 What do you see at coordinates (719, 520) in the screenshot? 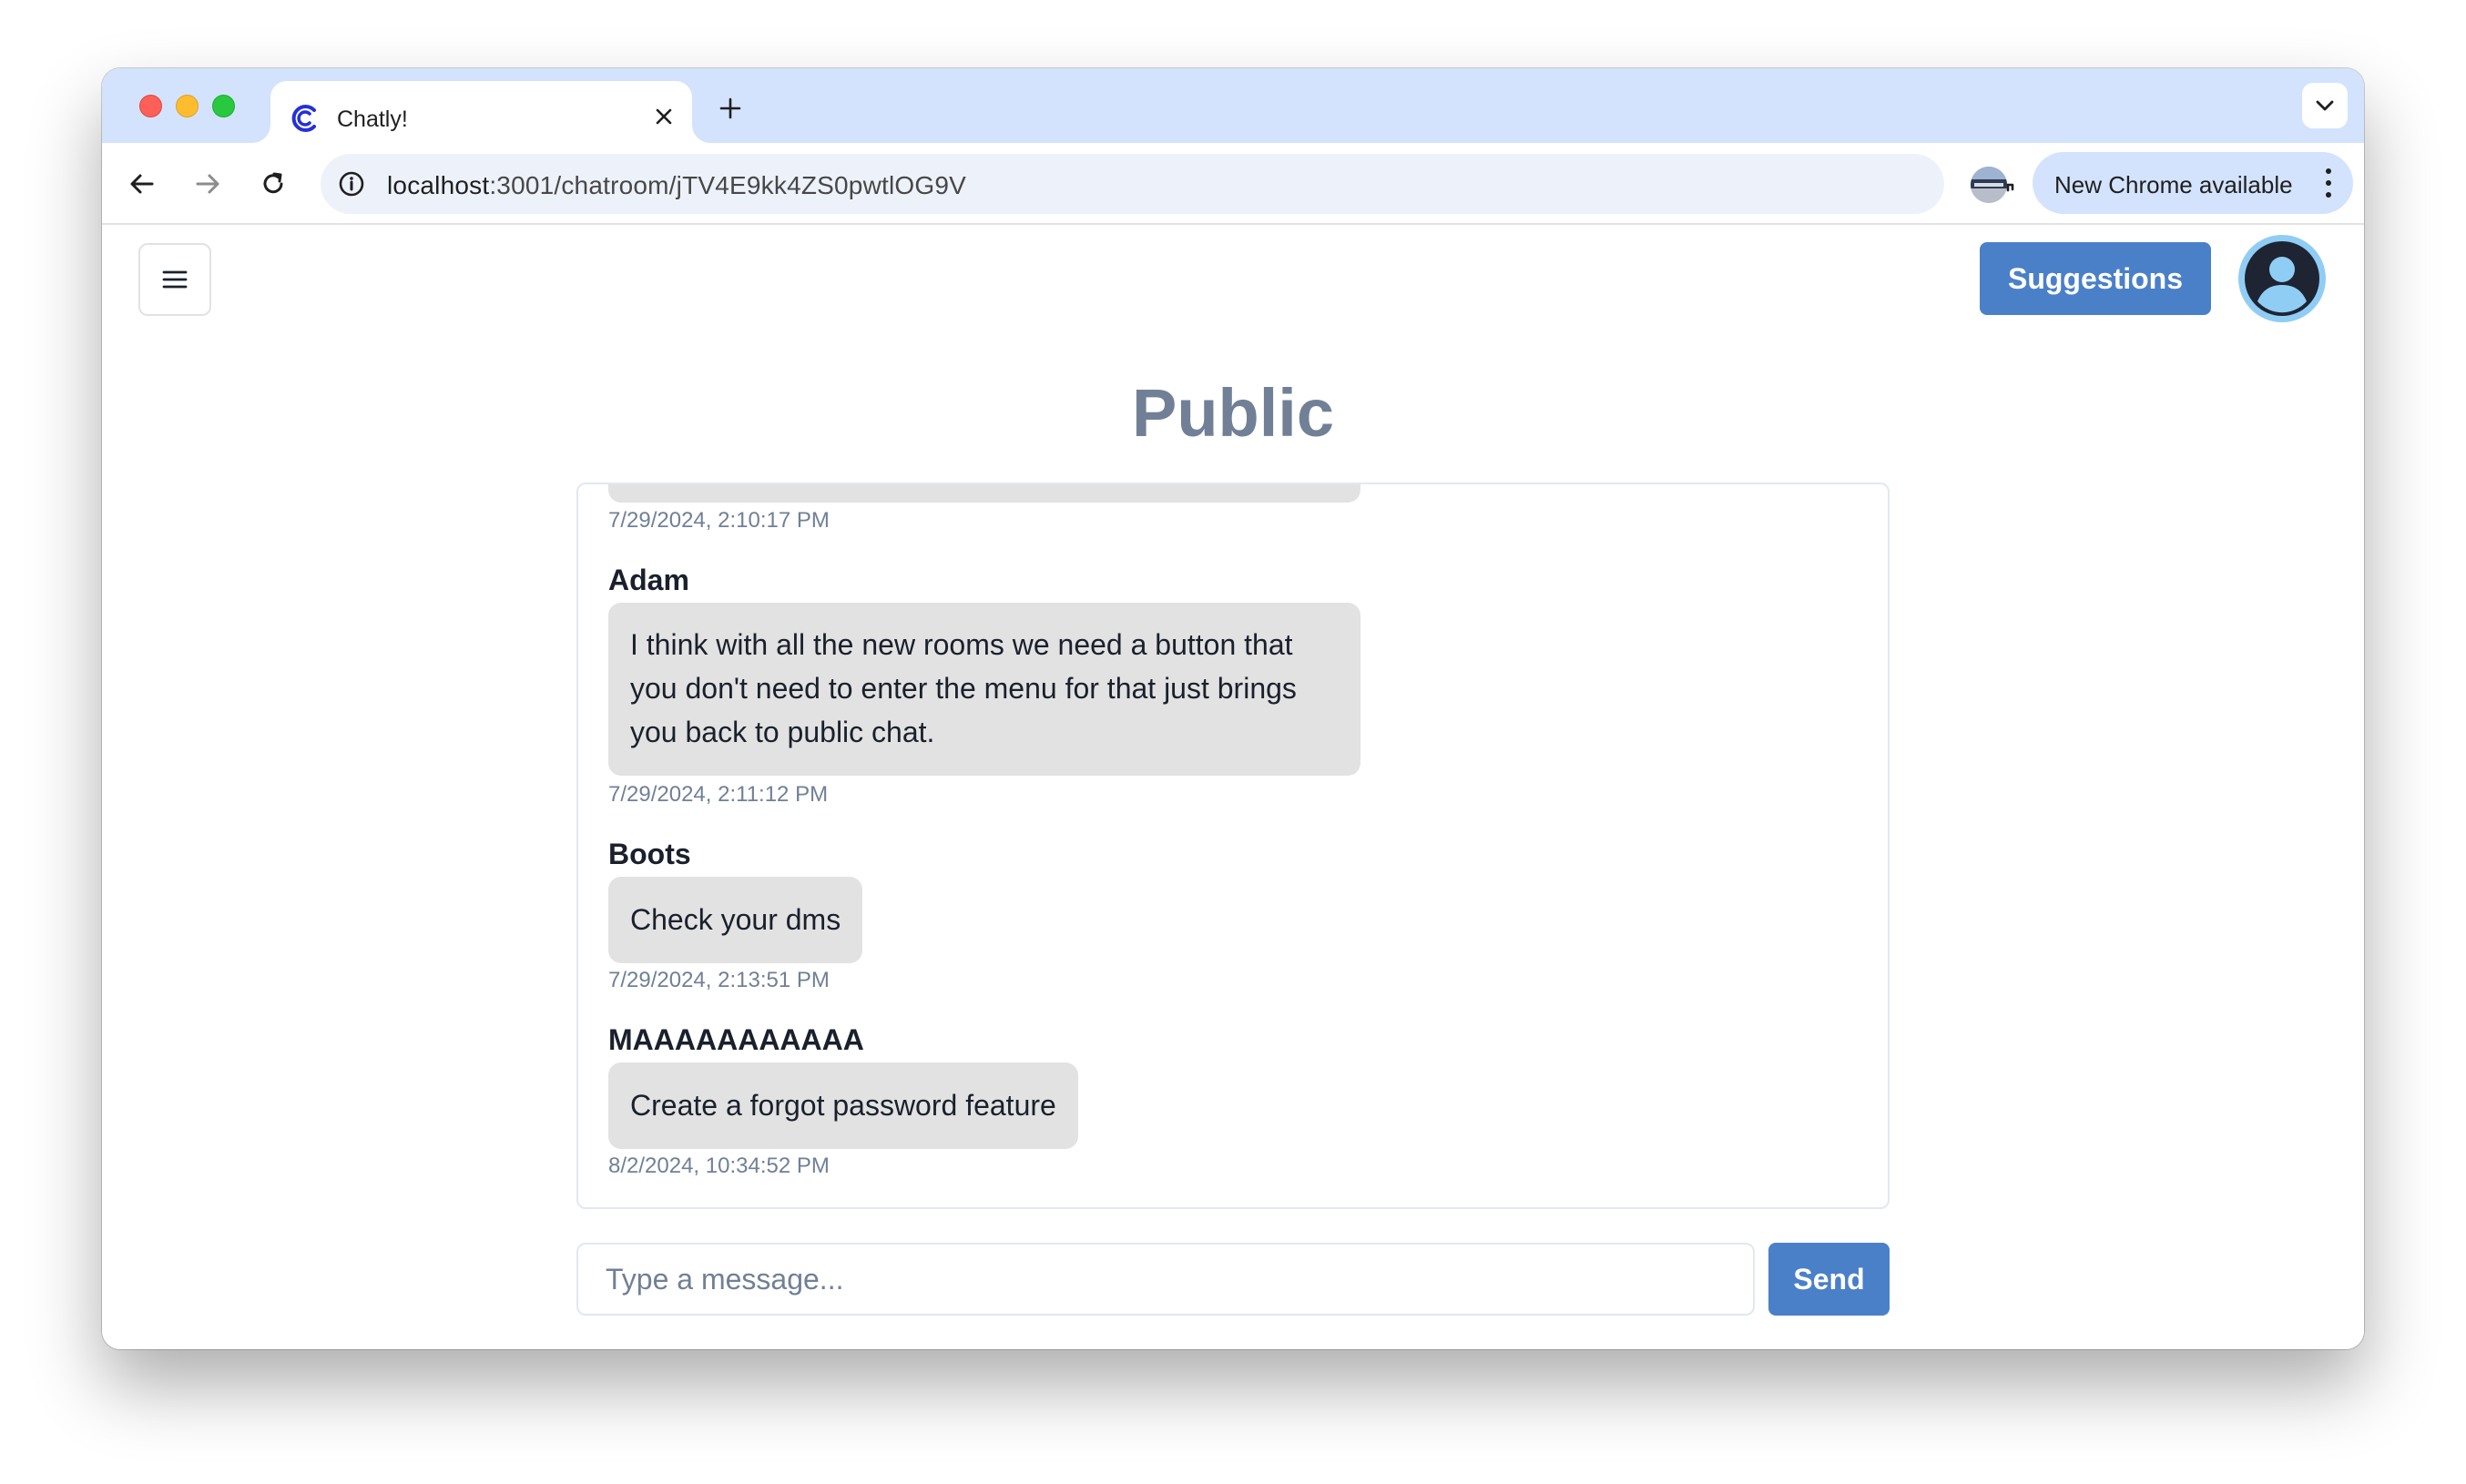
I see `message-timestamp: 7/29/2024, 2:10:17 PM` at bounding box center [719, 520].